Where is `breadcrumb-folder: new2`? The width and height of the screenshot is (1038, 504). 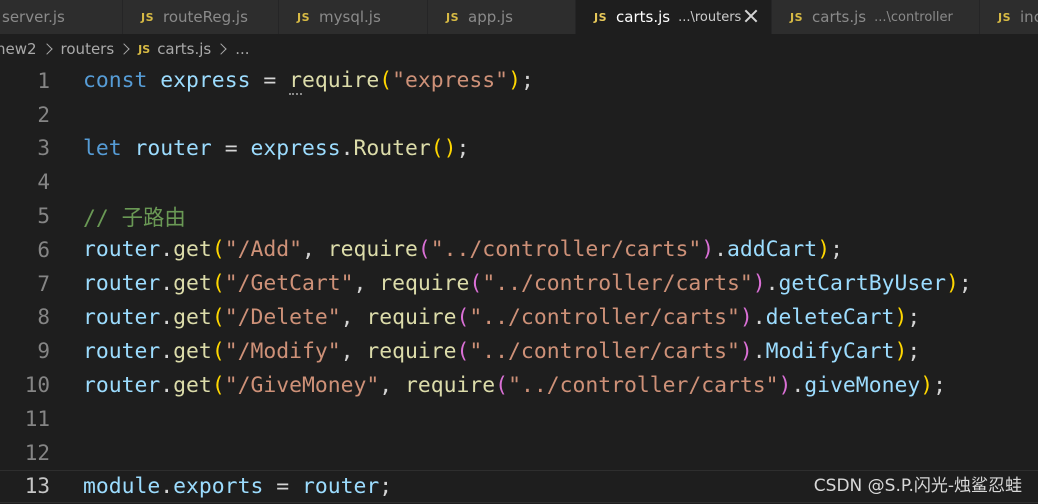
breadcrumb-folder: new2 is located at coordinates (18, 49).